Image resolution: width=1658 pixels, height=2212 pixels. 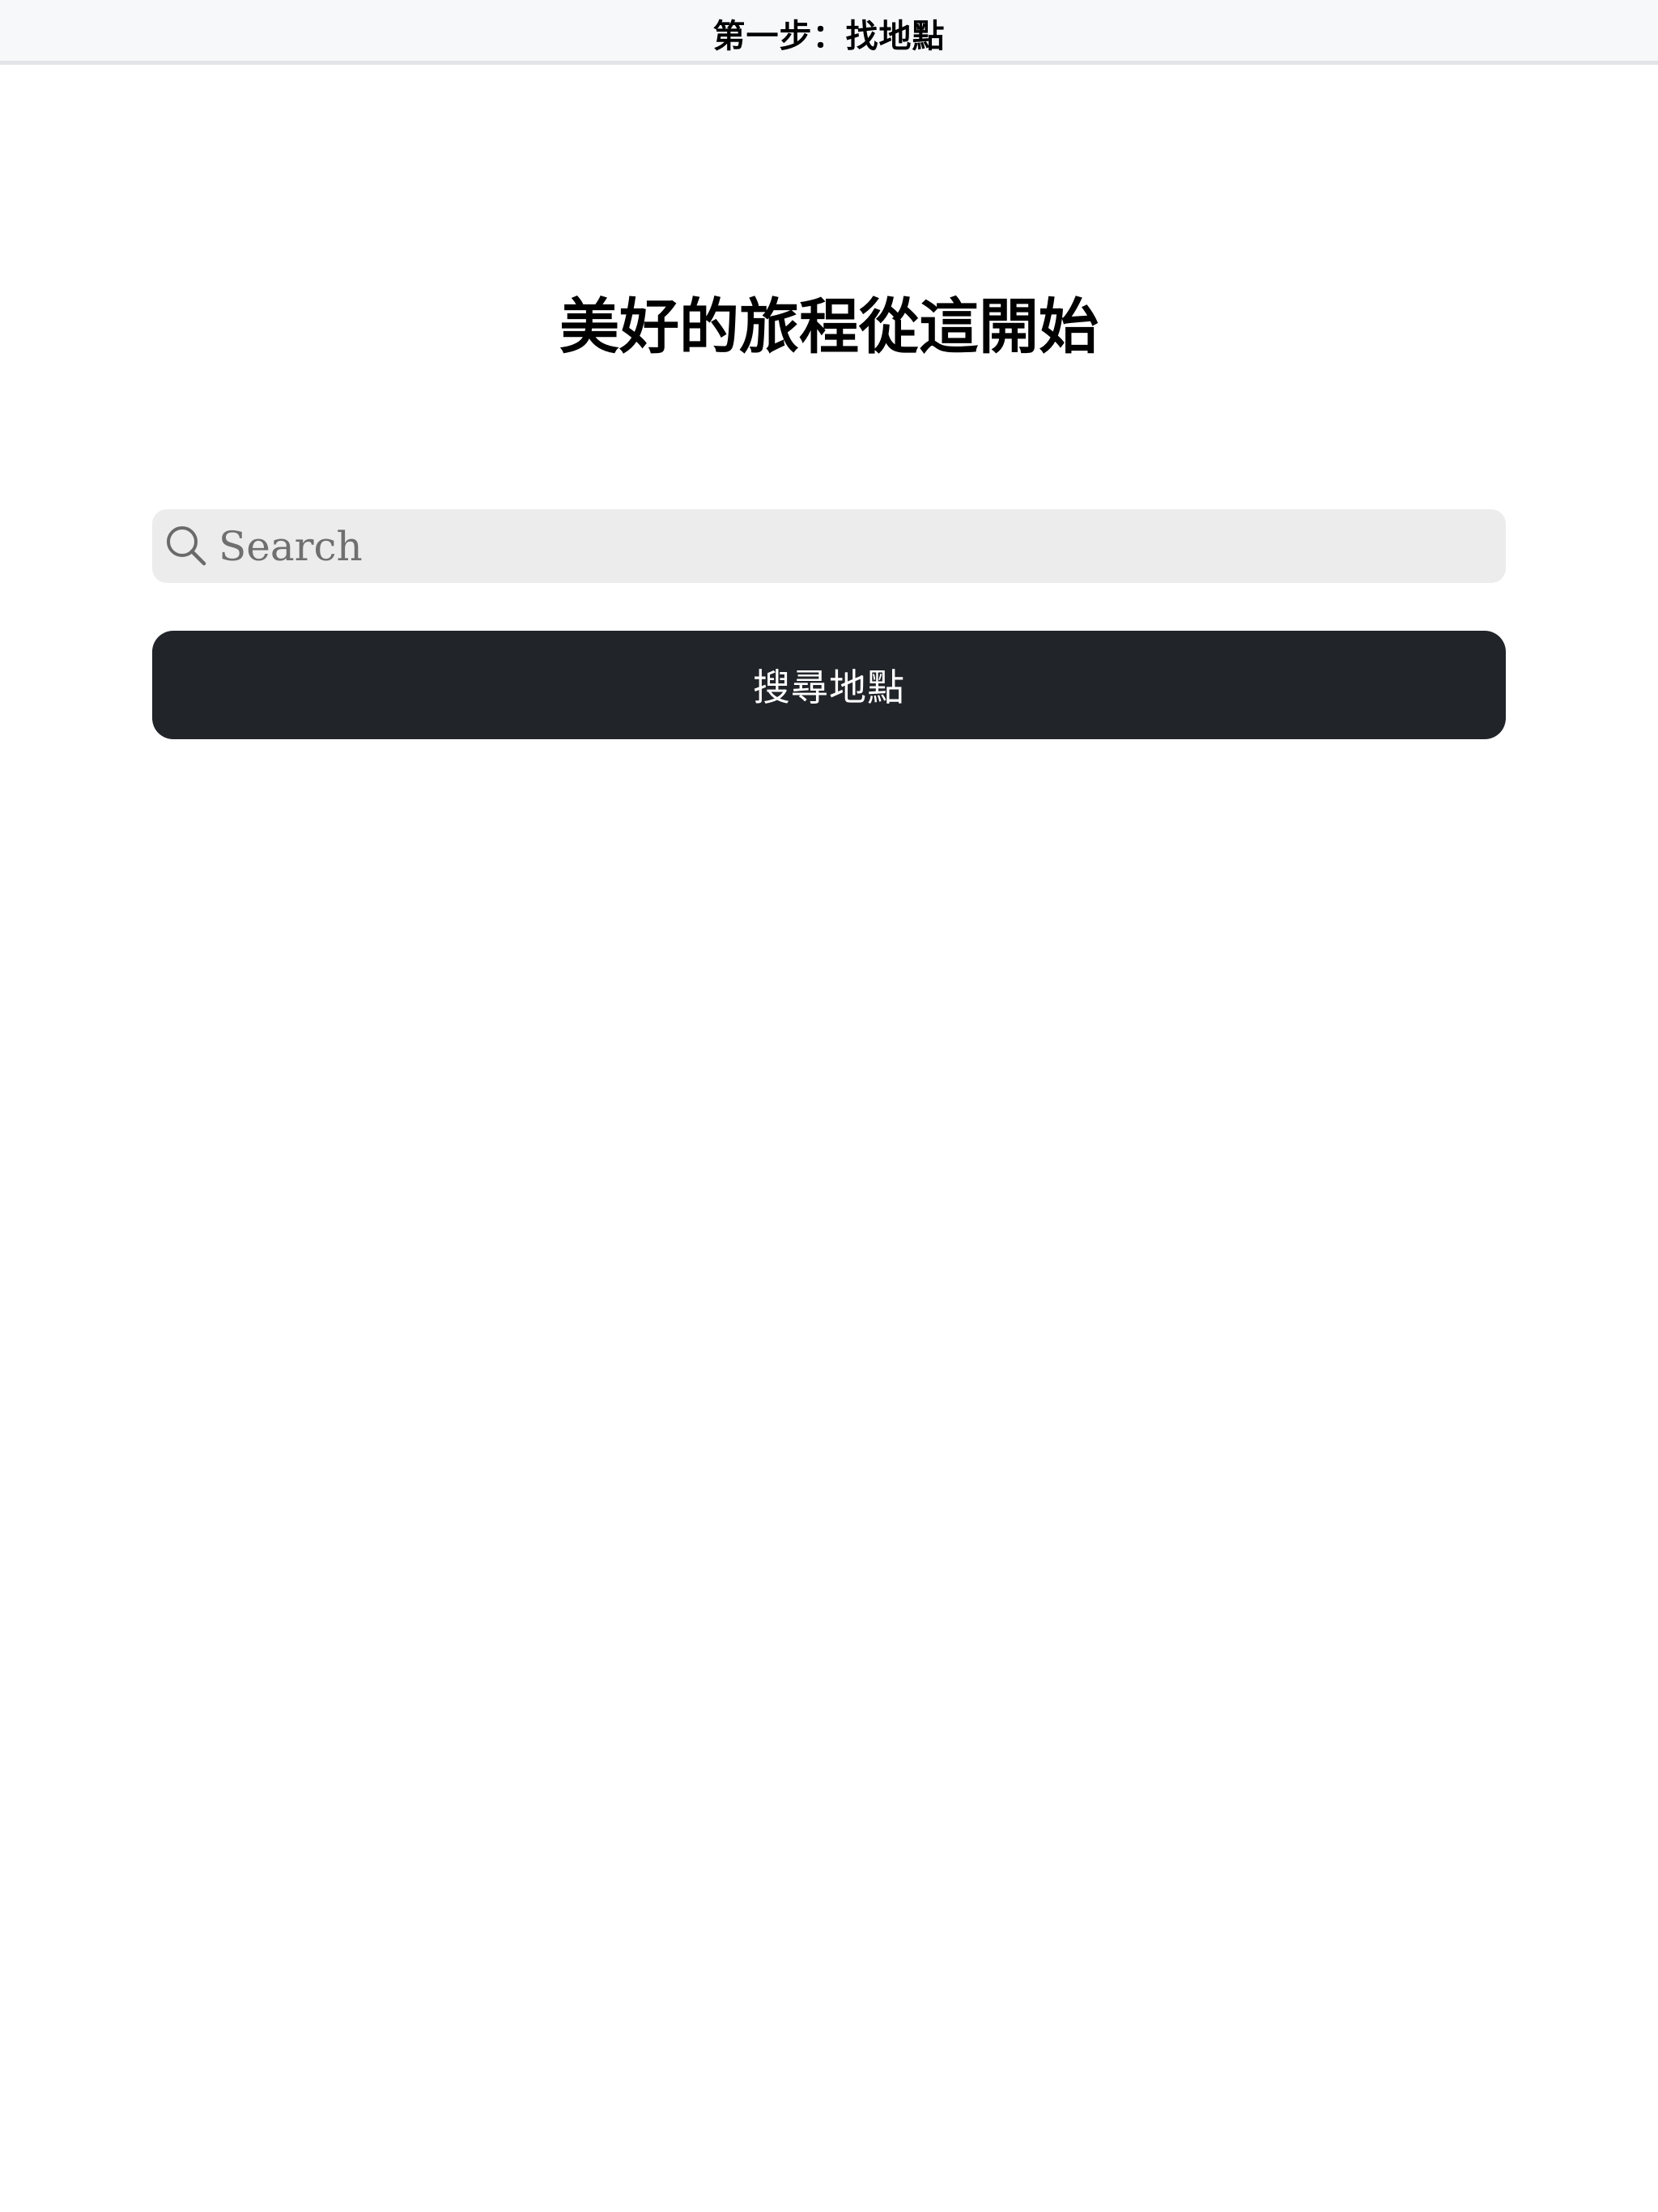 I want to click on search-places-button: 搜尋地點, so click(x=829, y=685).